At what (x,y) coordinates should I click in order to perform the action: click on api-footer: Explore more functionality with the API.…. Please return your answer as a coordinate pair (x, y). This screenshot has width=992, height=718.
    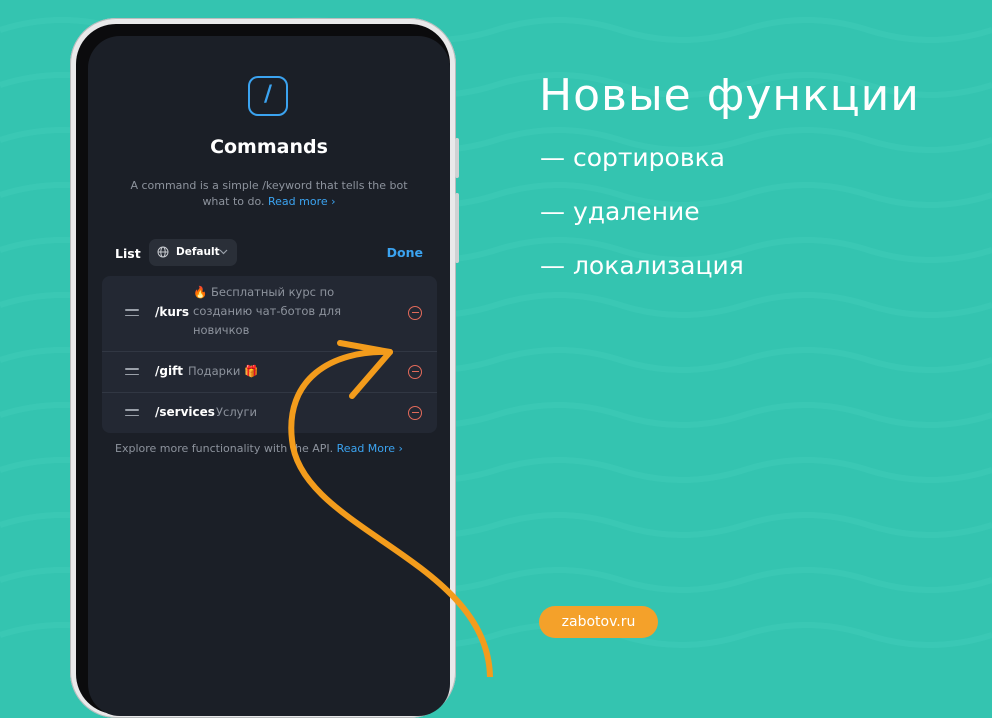
    Looking at the image, I should click on (259, 448).